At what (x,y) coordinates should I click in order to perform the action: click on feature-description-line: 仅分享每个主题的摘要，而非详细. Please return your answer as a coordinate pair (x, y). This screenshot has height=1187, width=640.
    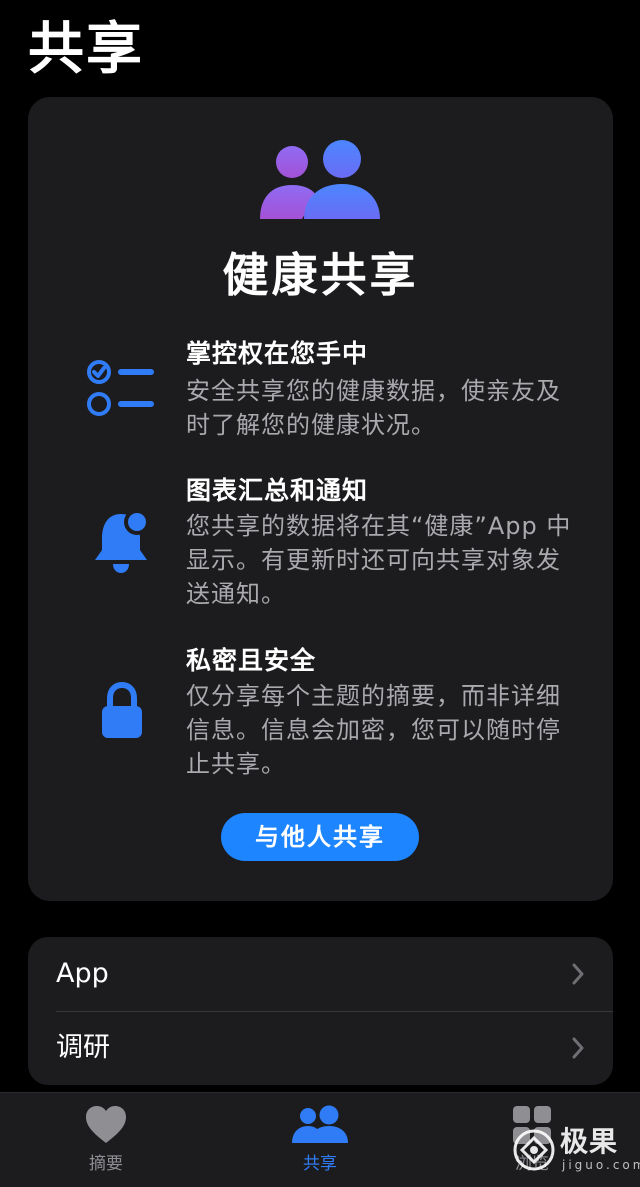
    Looking at the image, I should click on (373, 696).